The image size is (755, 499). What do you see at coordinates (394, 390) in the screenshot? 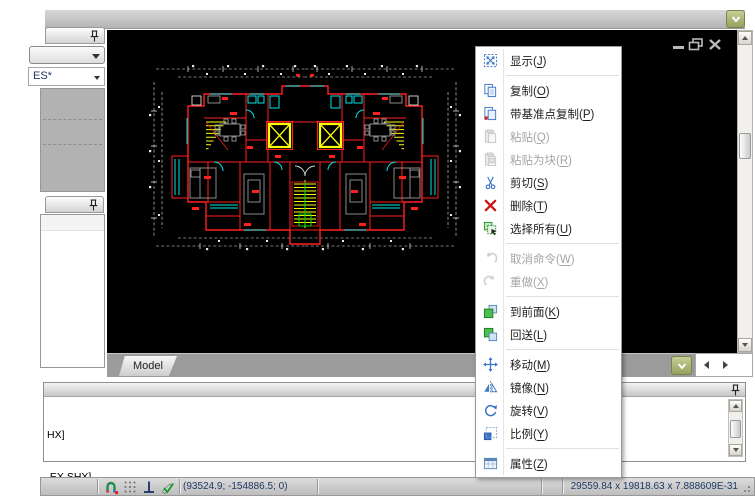
I see `command-window-titlebar` at bounding box center [394, 390].